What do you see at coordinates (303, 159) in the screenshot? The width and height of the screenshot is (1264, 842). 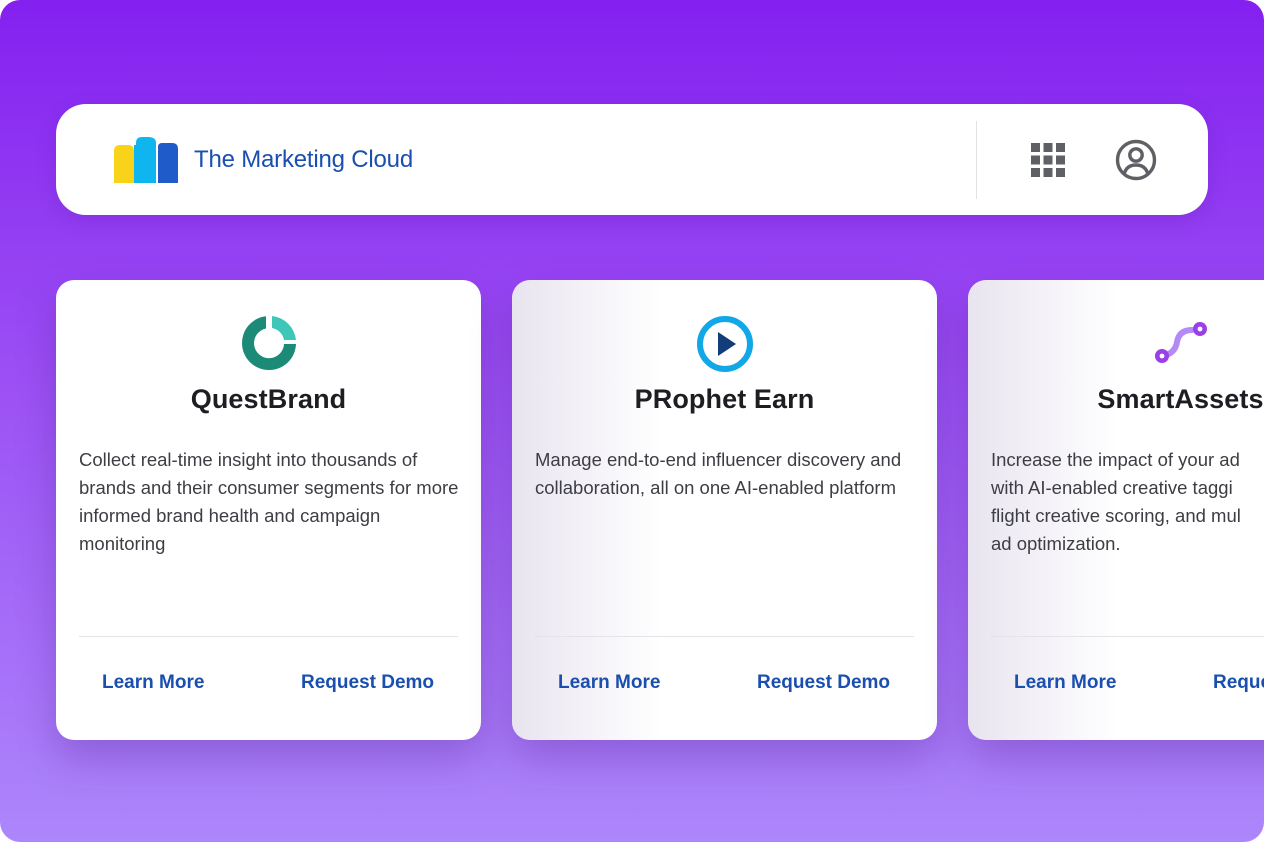 I see `brand-name: The Marketing Cloud` at bounding box center [303, 159].